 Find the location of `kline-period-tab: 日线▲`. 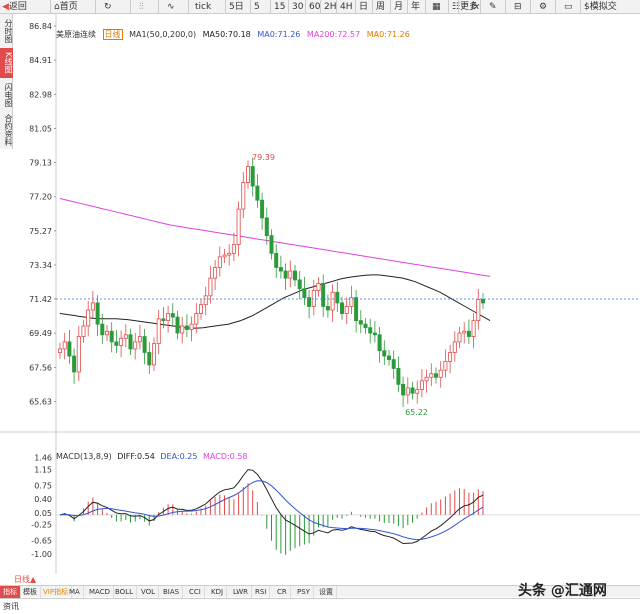

kline-period-tab: 日线▲ is located at coordinates (31, 579).